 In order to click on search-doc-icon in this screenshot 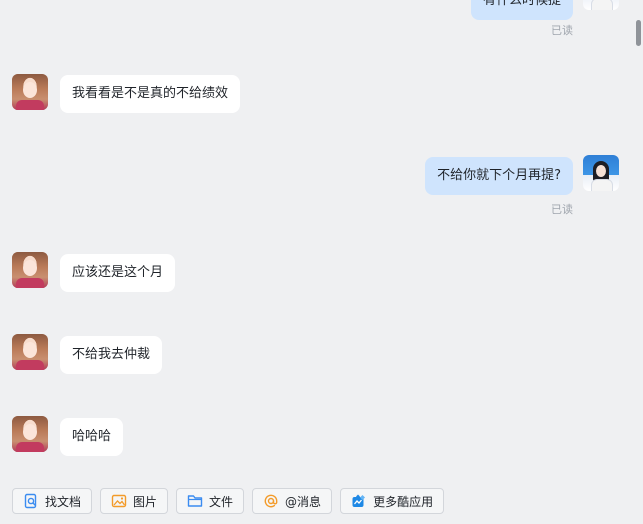, I will do `click(30, 501)`.